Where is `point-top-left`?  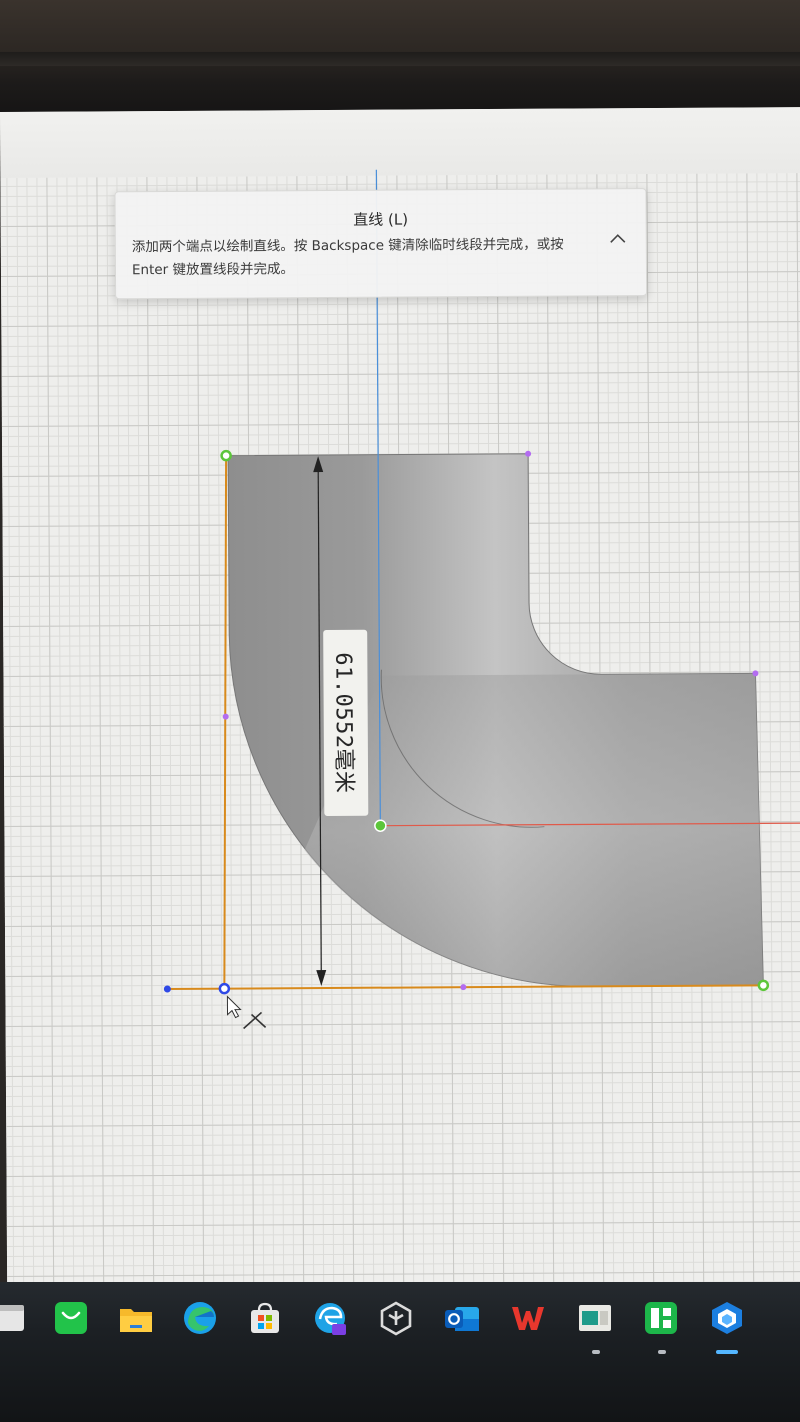 point-top-left is located at coordinates (226, 455).